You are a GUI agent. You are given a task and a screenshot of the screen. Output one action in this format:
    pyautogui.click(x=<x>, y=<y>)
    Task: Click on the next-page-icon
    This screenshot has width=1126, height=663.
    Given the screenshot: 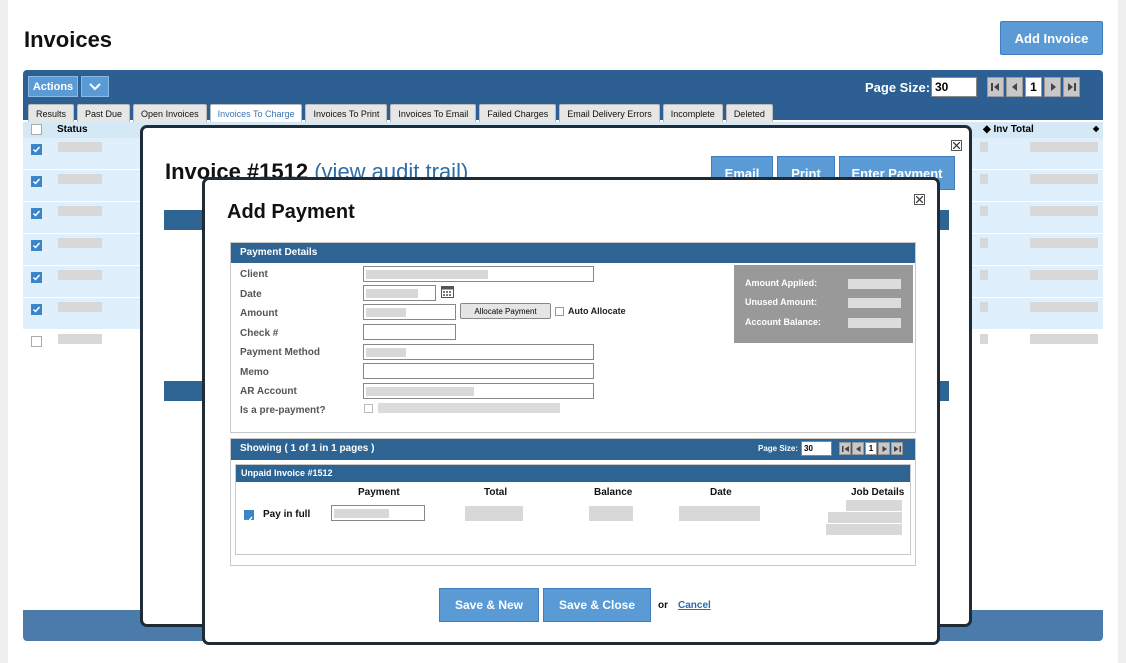 What is the action you would take?
    pyautogui.click(x=884, y=448)
    